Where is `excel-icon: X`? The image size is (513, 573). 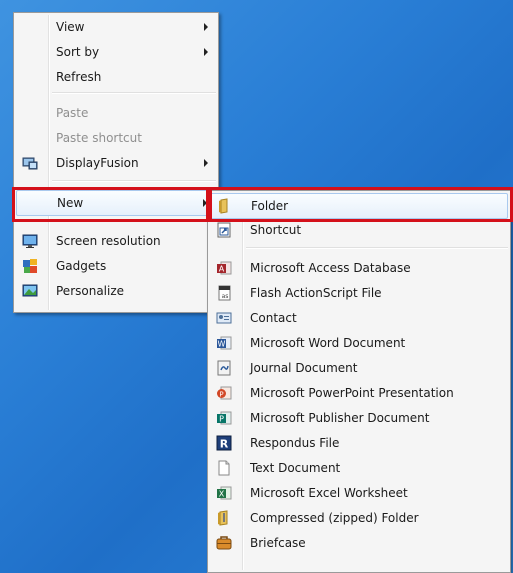
excel-icon: X is located at coordinates (224, 493).